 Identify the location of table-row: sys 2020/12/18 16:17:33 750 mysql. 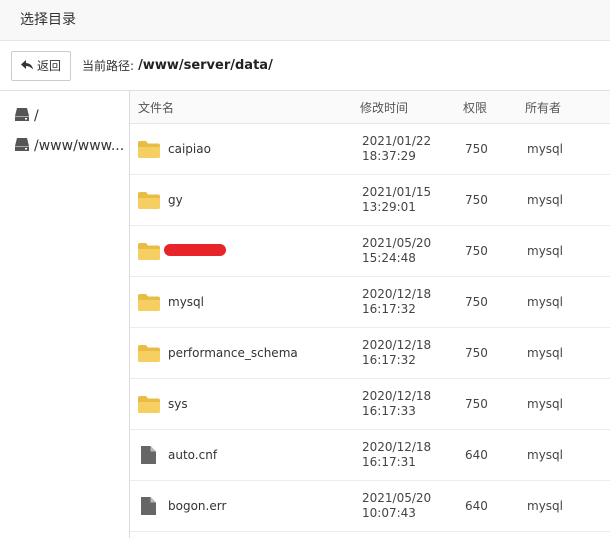
(370, 404).